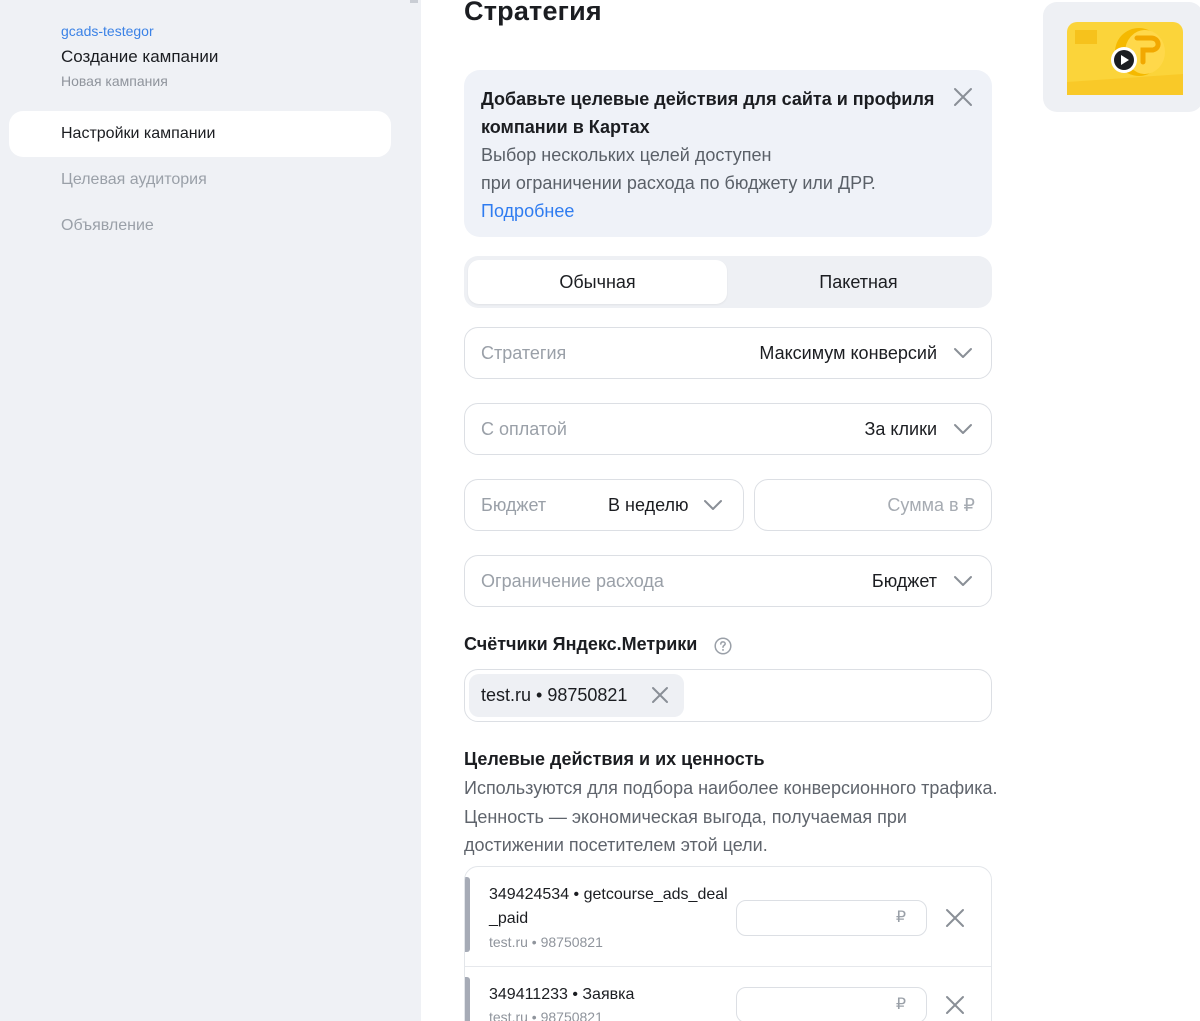  What do you see at coordinates (524, 429) in the screenshot?
I see `payment-label: С оплатой` at bounding box center [524, 429].